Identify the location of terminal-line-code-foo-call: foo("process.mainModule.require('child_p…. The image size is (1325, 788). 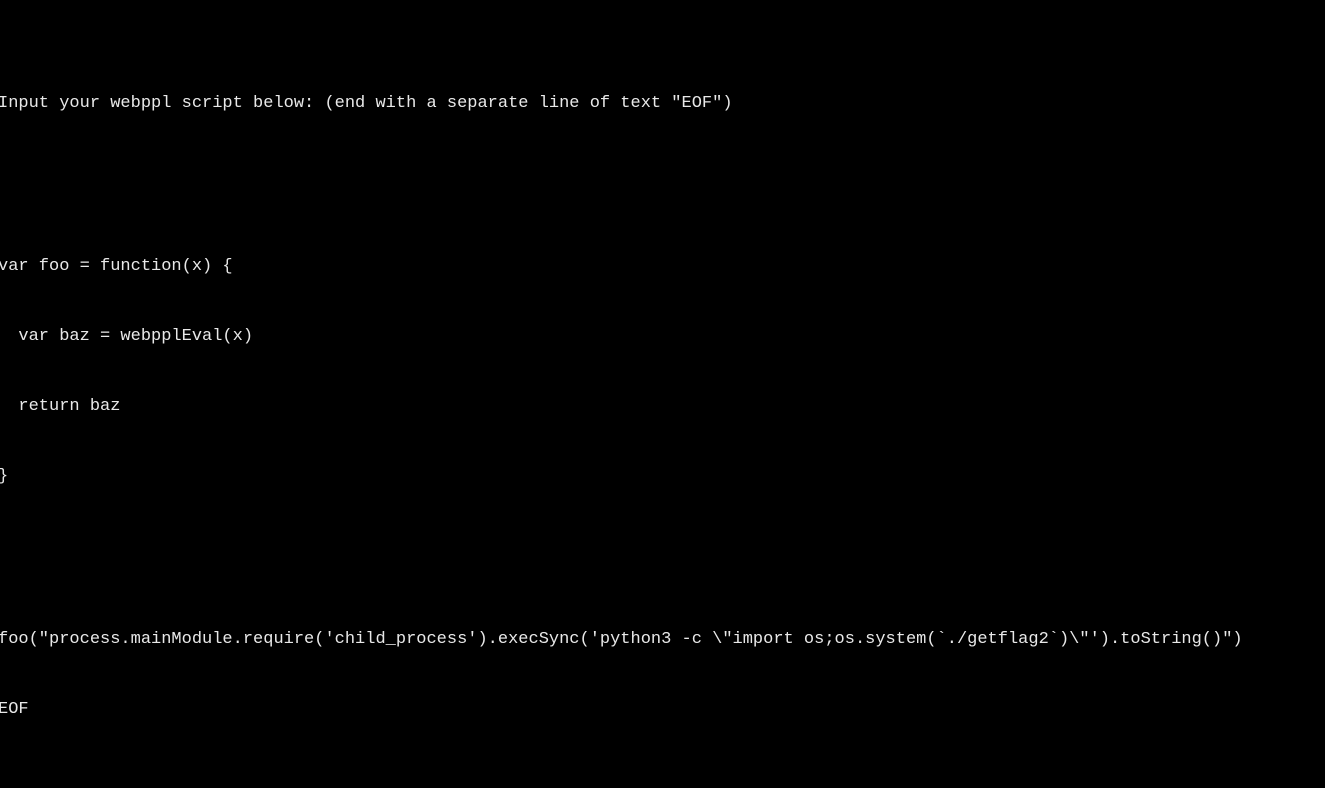
(621, 639).